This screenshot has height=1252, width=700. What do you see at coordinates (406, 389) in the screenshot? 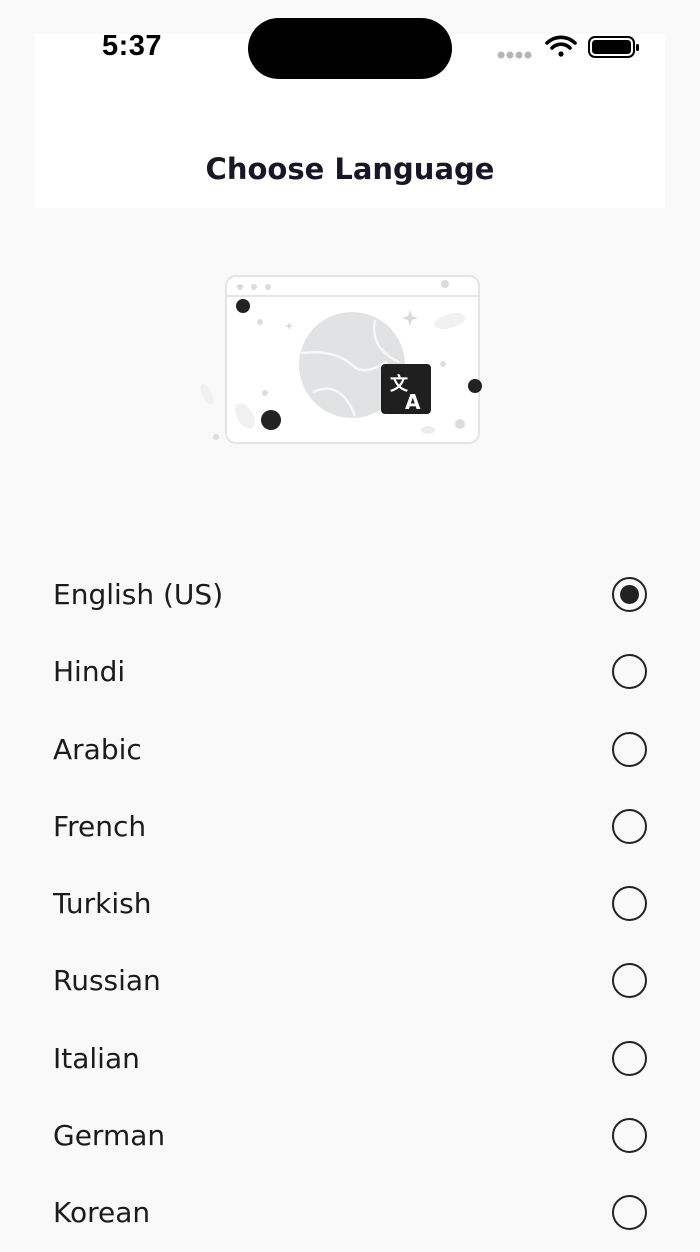
I see `translate-icon: 文 A` at bounding box center [406, 389].